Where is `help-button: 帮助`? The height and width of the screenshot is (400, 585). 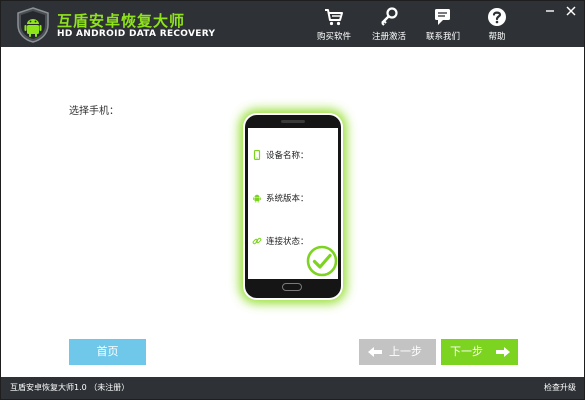 help-button: 帮助 is located at coordinates (497, 26).